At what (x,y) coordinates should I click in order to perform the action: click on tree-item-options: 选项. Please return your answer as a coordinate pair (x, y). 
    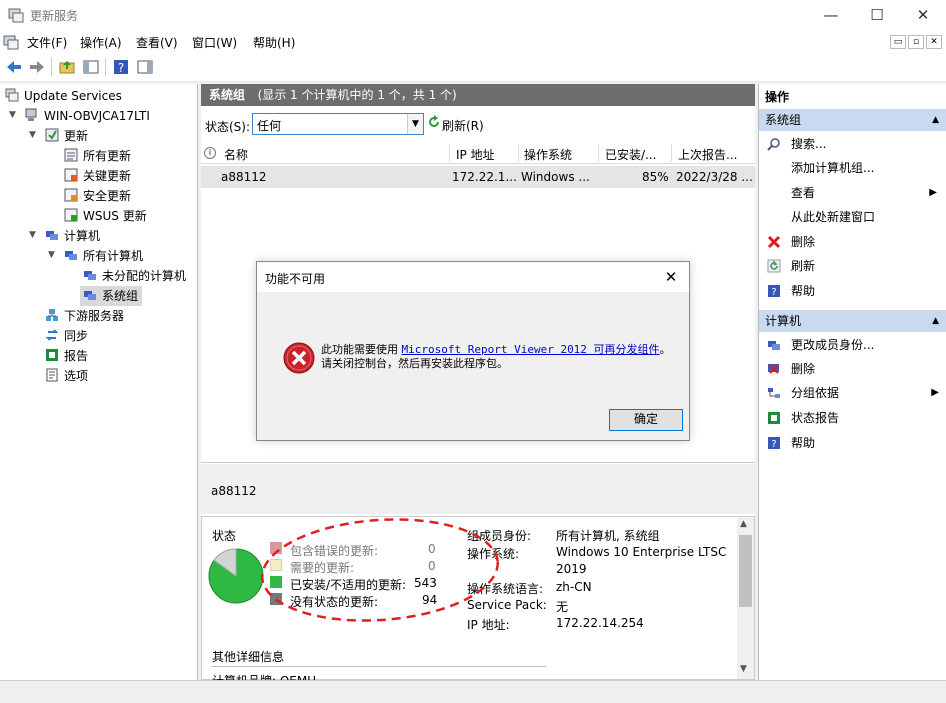
    Looking at the image, I should click on (66, 376).